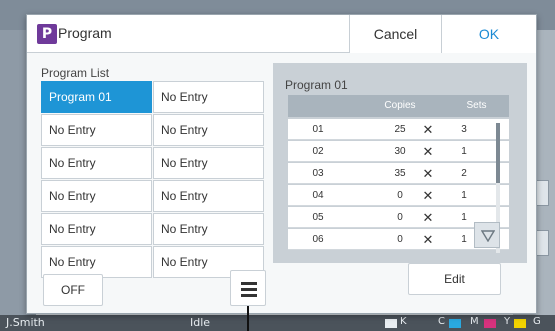 Image resolution: width=555 pixels, height=331 pixels. I want to click on column-header-copies: Copies, so click(400, 106).